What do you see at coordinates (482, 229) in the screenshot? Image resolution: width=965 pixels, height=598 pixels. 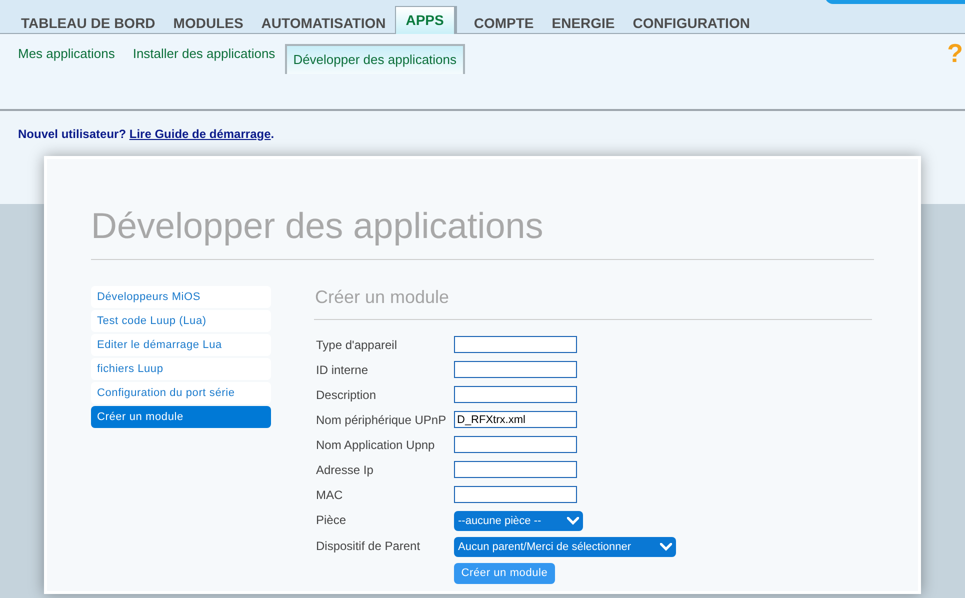 I see `page-title: Développer des applications` at bounding box center [482, 229].